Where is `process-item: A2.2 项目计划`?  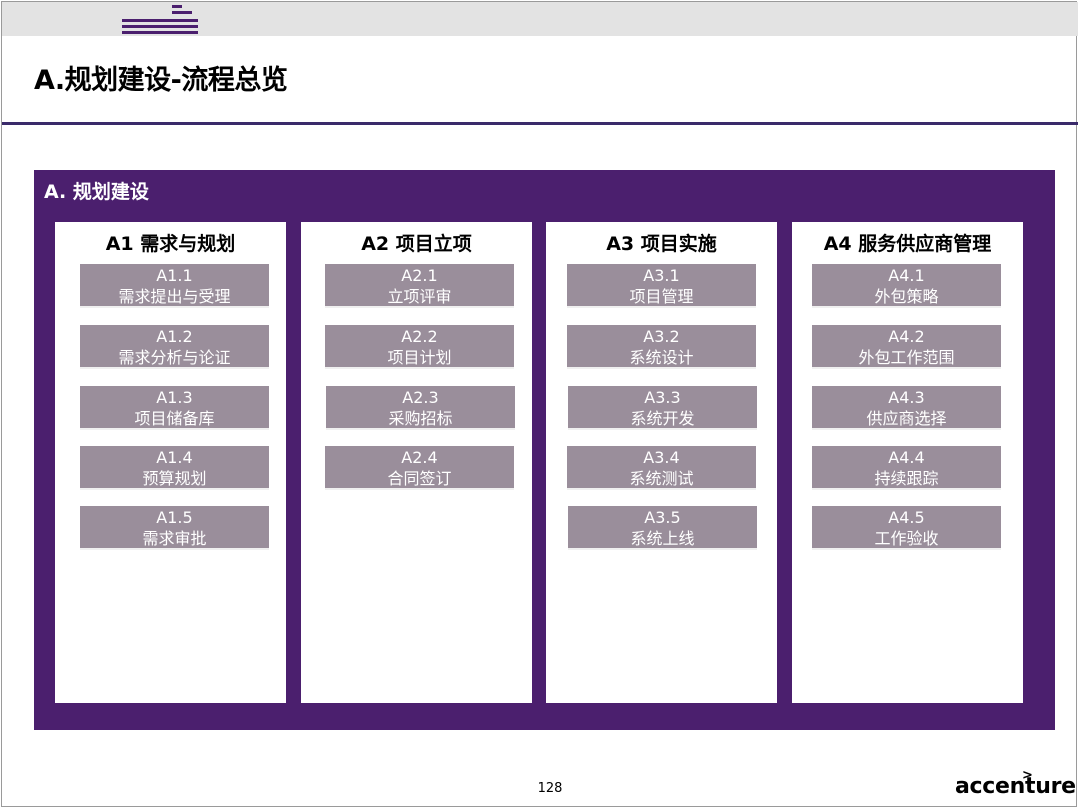 process-item: A2.2 项目计划 is located at coordinates (419, 347).